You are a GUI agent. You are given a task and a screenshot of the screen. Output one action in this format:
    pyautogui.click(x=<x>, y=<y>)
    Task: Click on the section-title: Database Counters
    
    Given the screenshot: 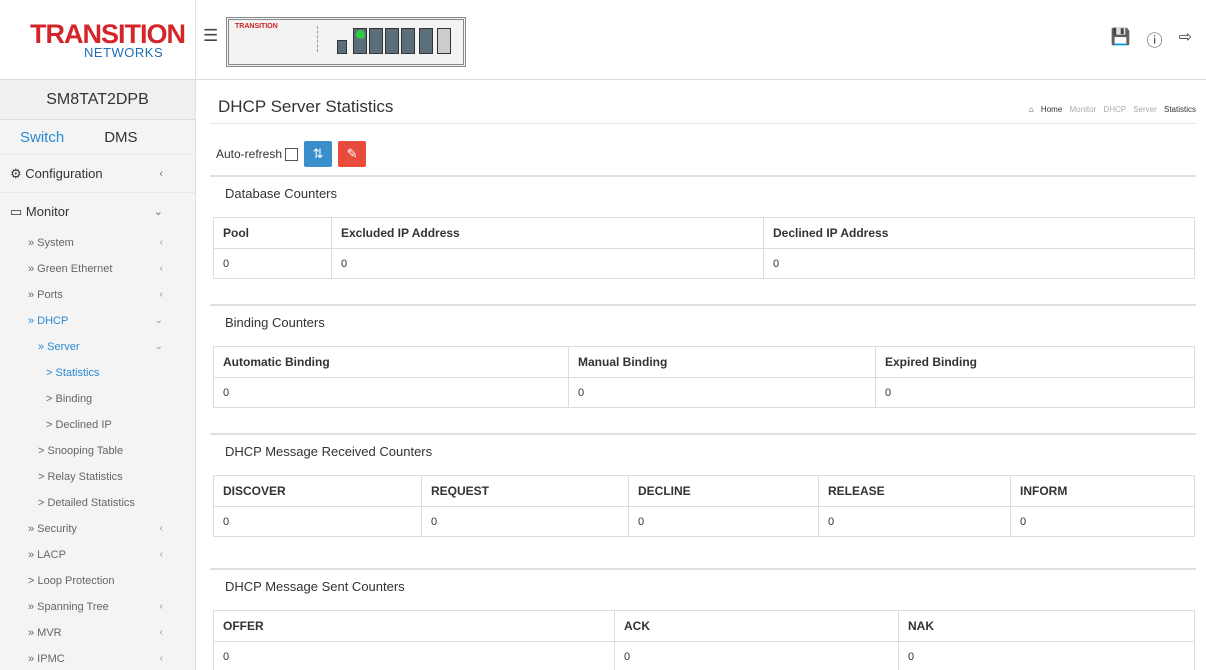 What is the action you would take?
    pyautogui.click(x=703, y=192)
    